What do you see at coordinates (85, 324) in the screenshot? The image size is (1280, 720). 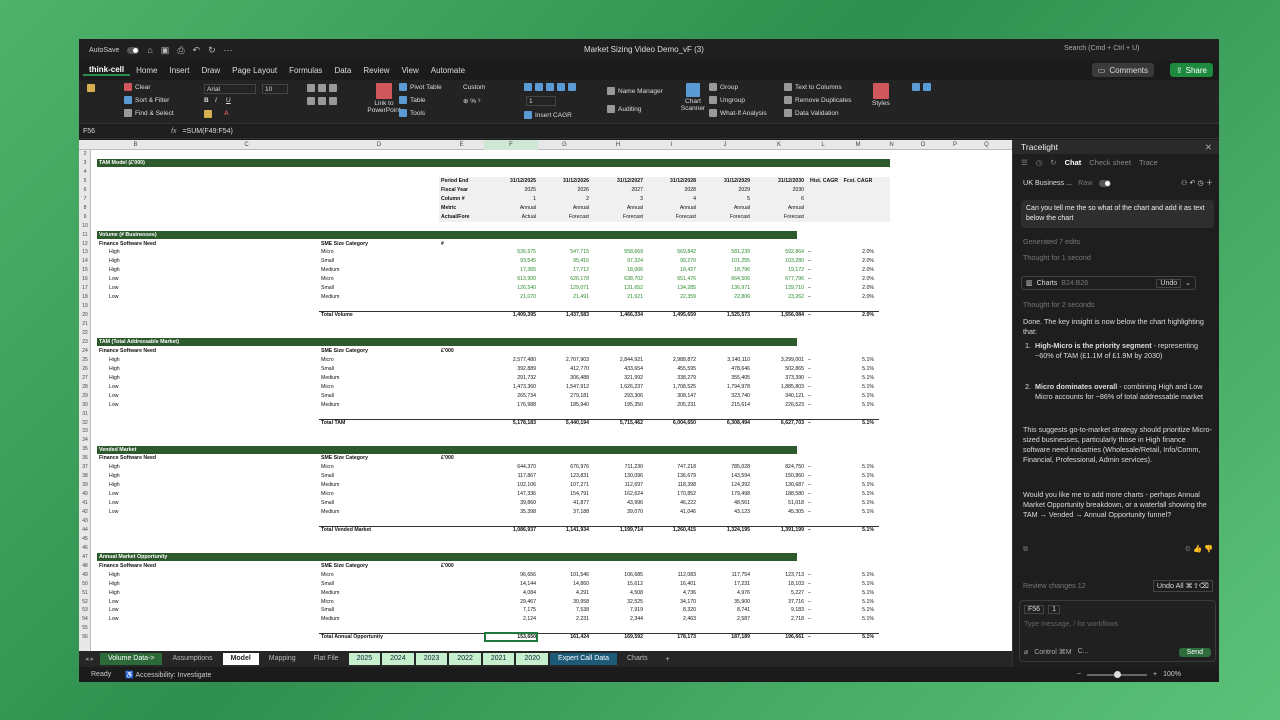 I see `row-header-21: 21` at bounding box center [85, 324].